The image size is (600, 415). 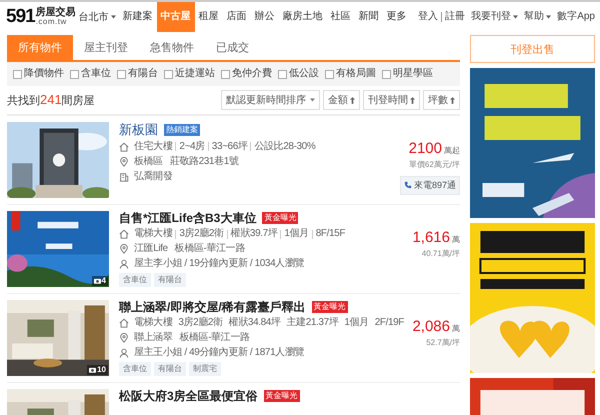 I want to click on listing-detail: 主建21.37坪, so click(x=312, y=323).